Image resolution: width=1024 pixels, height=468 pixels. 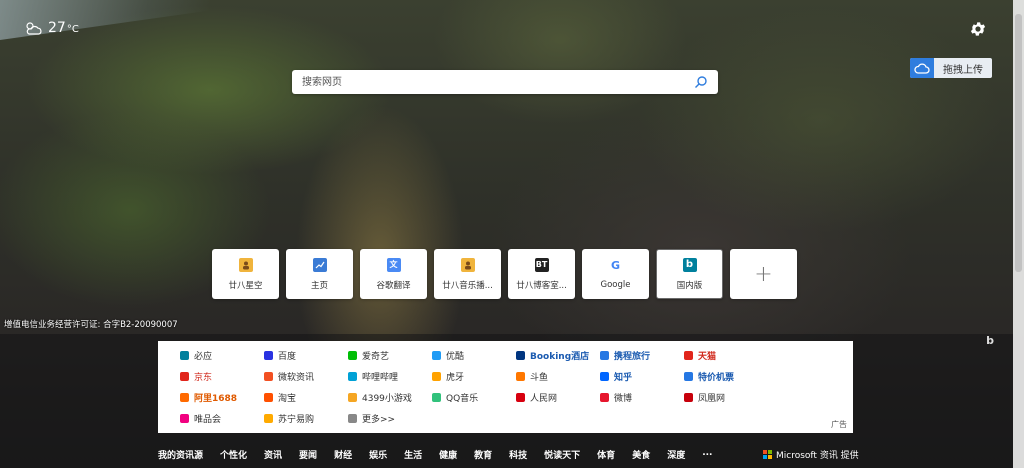 I want to click on tile-bing-cn: b 国内版, so click(x=689, y=274).